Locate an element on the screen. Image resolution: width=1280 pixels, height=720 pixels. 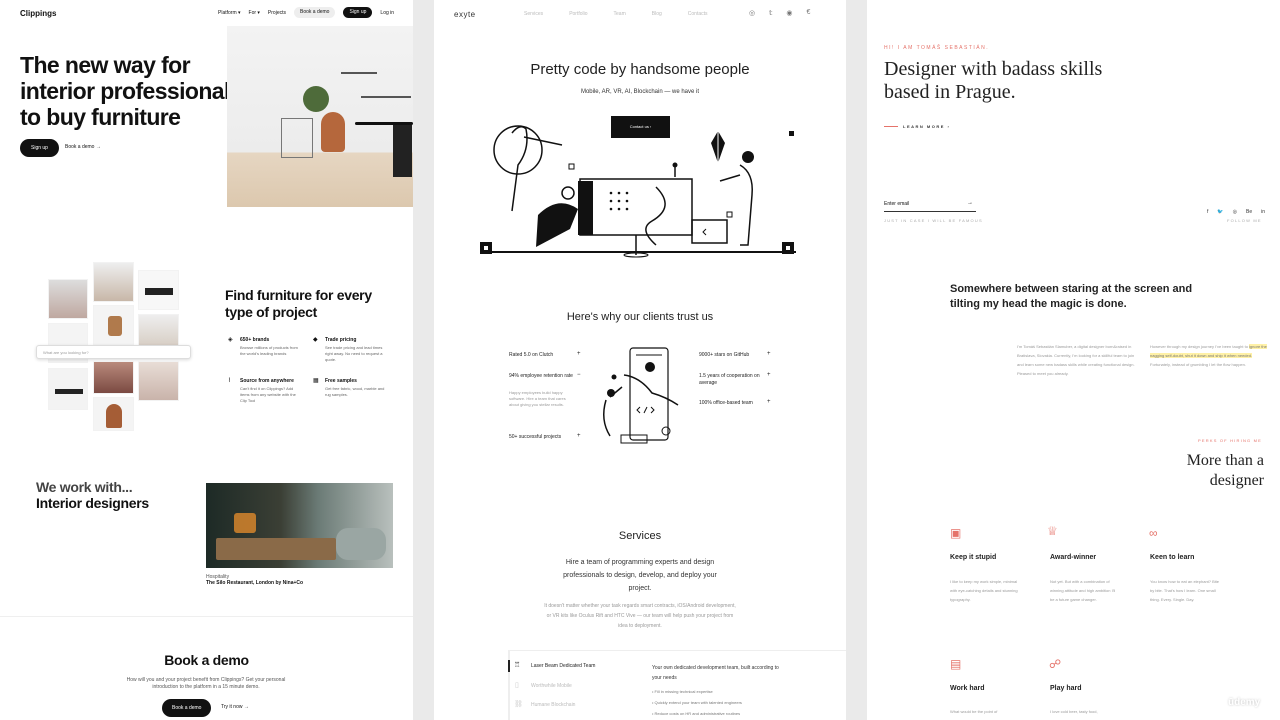
book-demo-title: Book a demo is located at coordinates (206, 660).